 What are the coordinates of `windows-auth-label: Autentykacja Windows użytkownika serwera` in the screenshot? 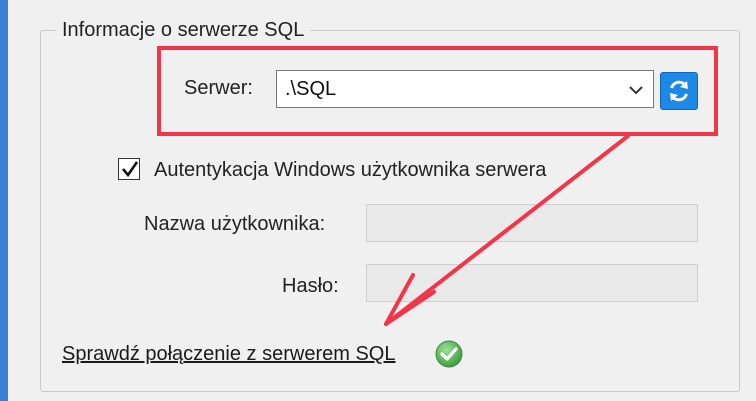 It's located at (350, 170).